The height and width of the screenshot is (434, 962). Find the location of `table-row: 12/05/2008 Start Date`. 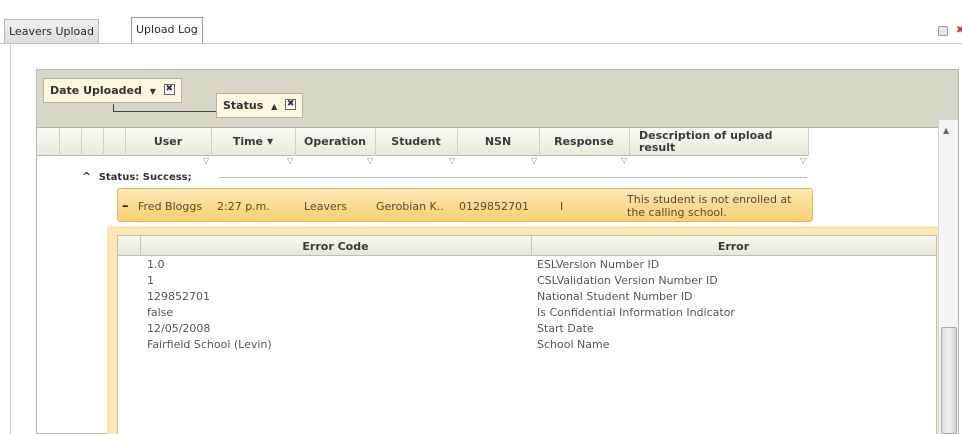

table-row: 12/05/2008 Start Date is located at coordinates (527, 329).